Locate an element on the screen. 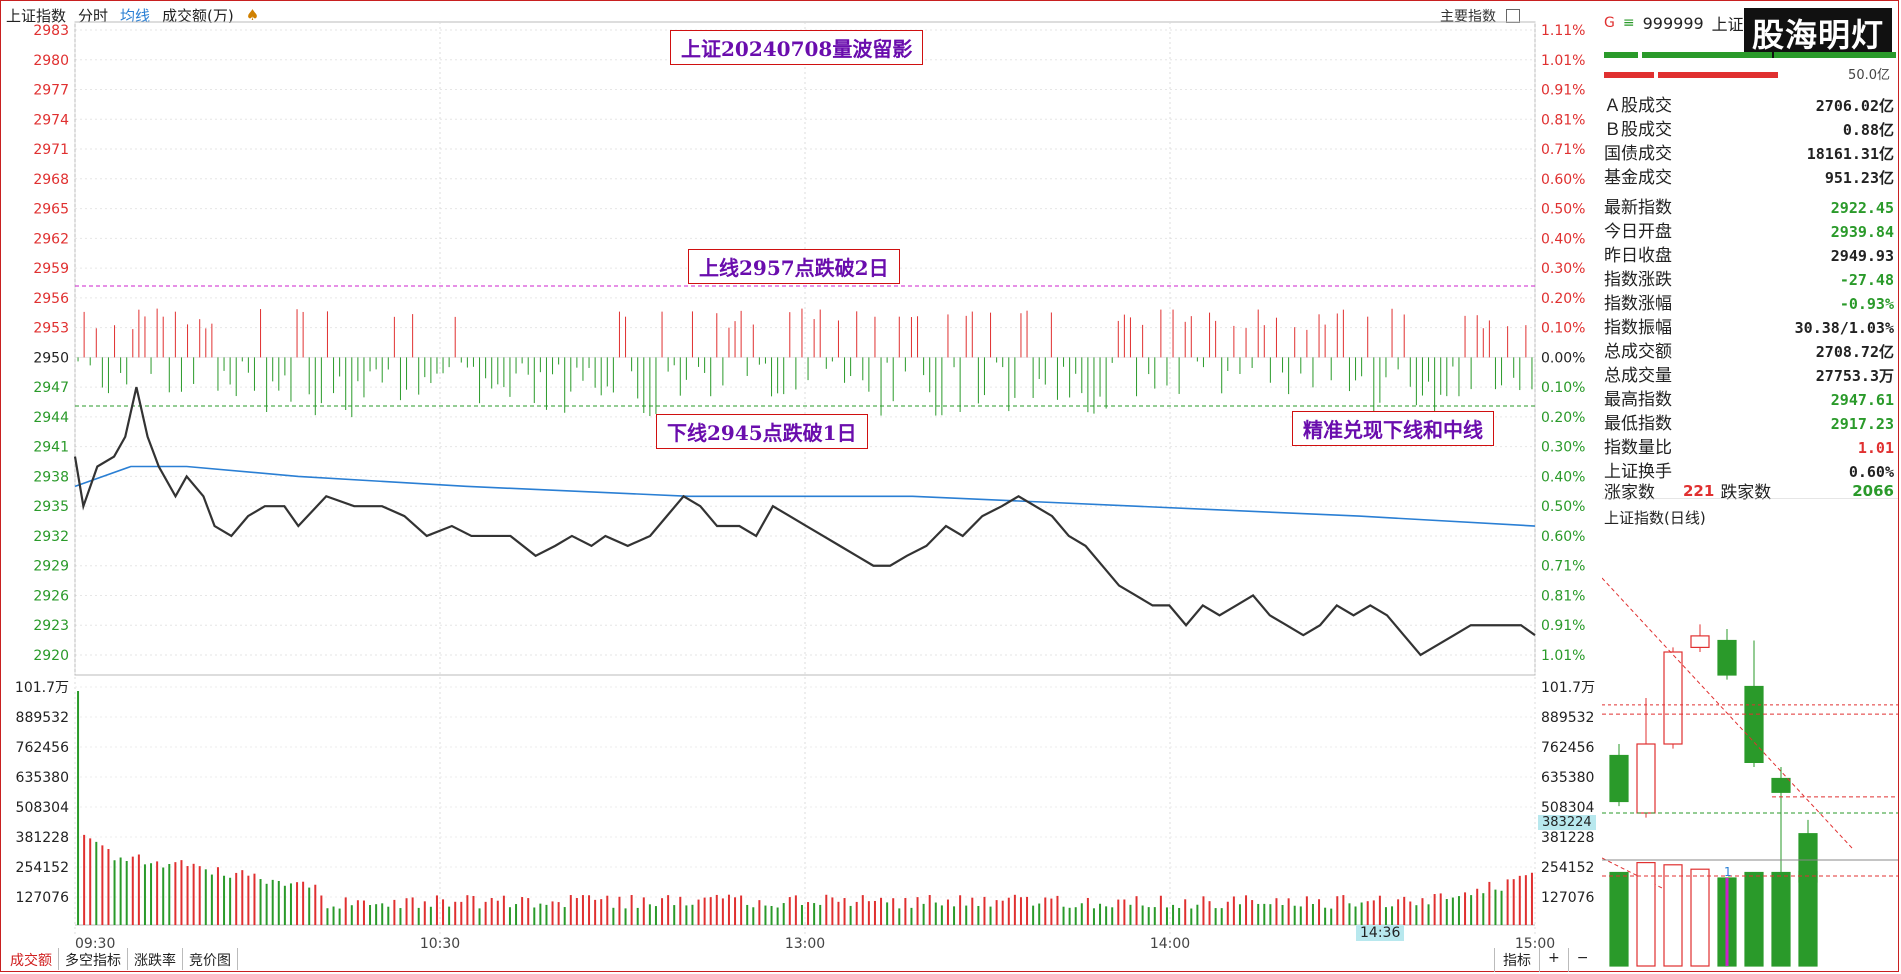 Image resolution: width=1901 pixels, height=974 pixels. price-tick: 2926 is located at coordinates (51, 596).